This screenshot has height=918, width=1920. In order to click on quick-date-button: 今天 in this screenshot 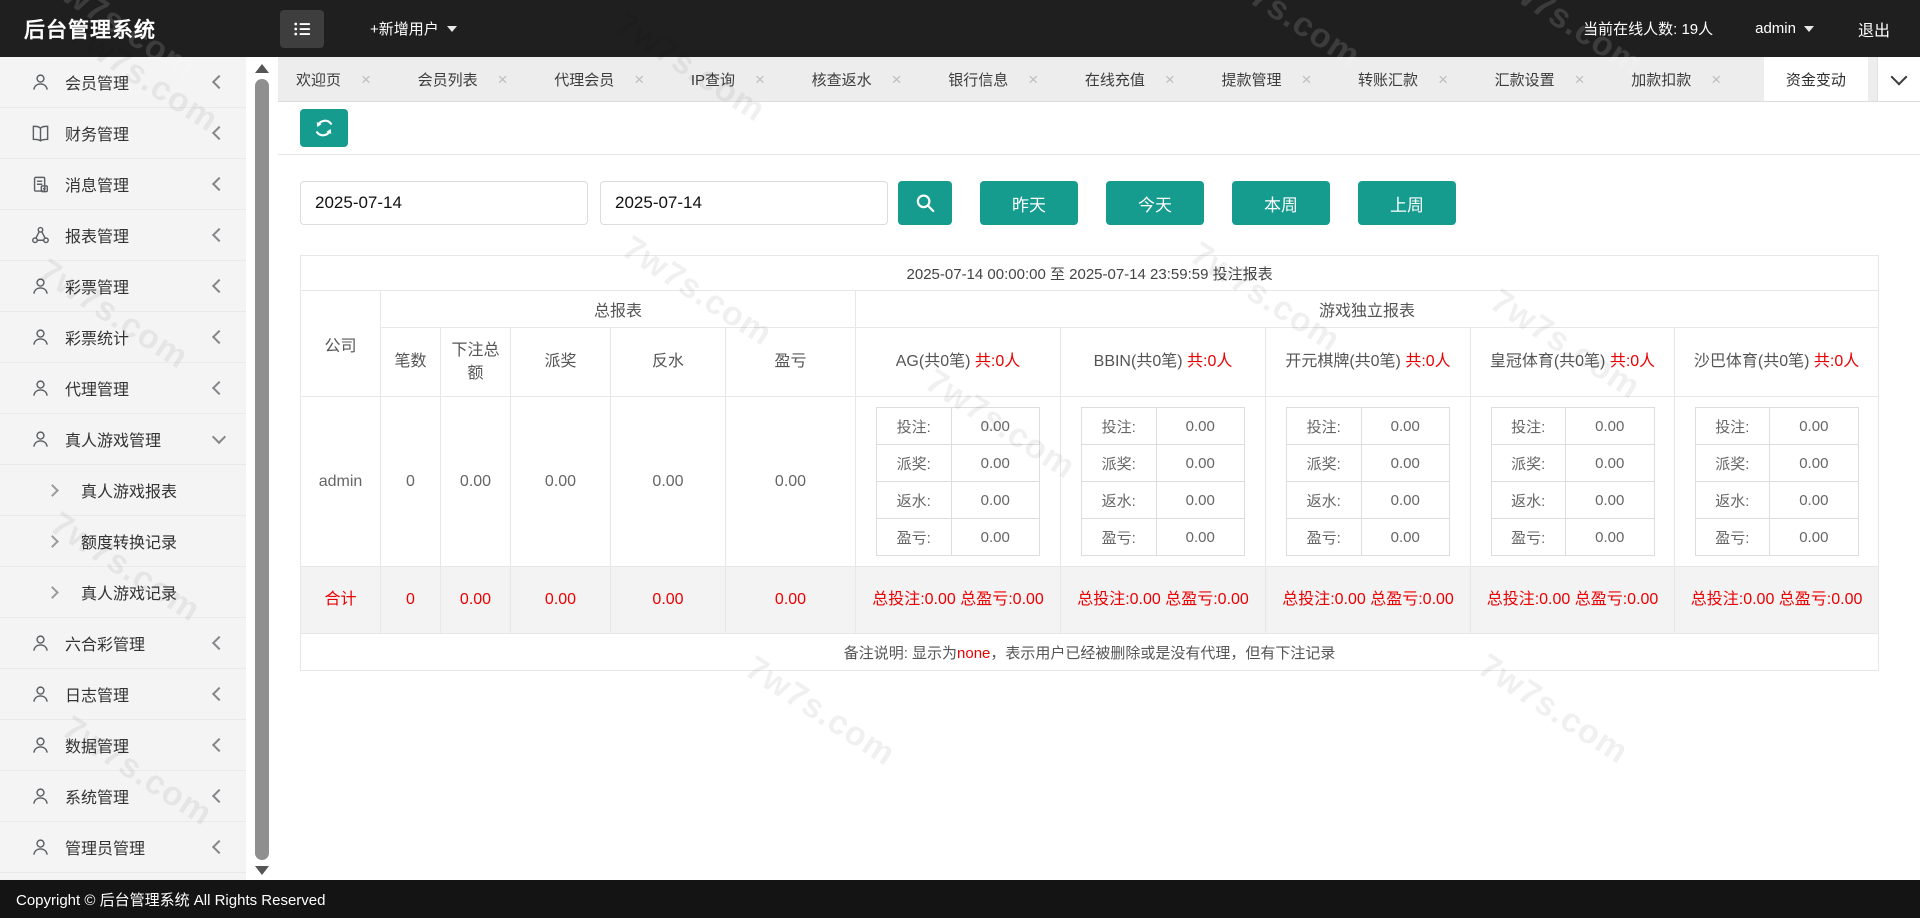, I will do `click(1155, 203)`.